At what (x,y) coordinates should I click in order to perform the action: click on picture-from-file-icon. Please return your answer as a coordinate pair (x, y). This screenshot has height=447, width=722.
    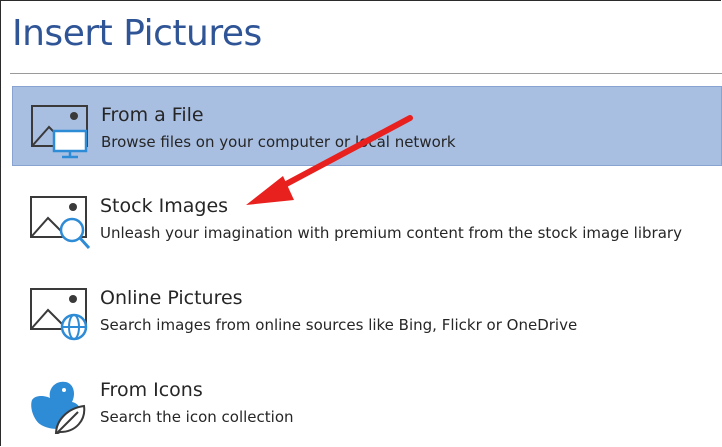
    Looking at the image, I should click on (59, 132).